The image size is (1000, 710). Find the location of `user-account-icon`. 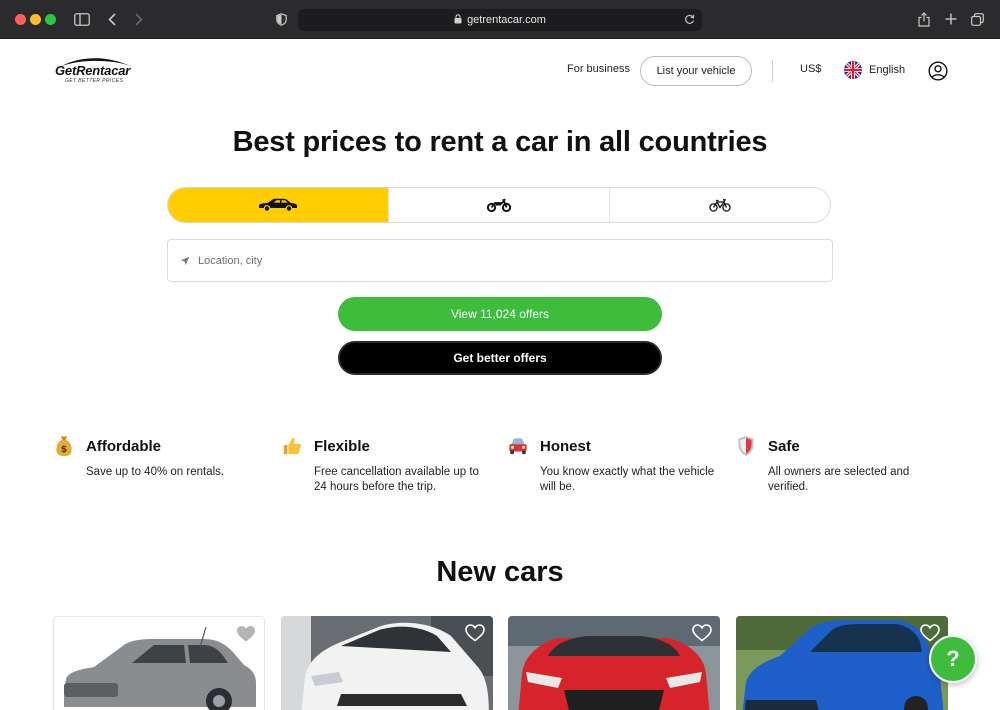

user-account-icon is located at coordinates (938, 71).